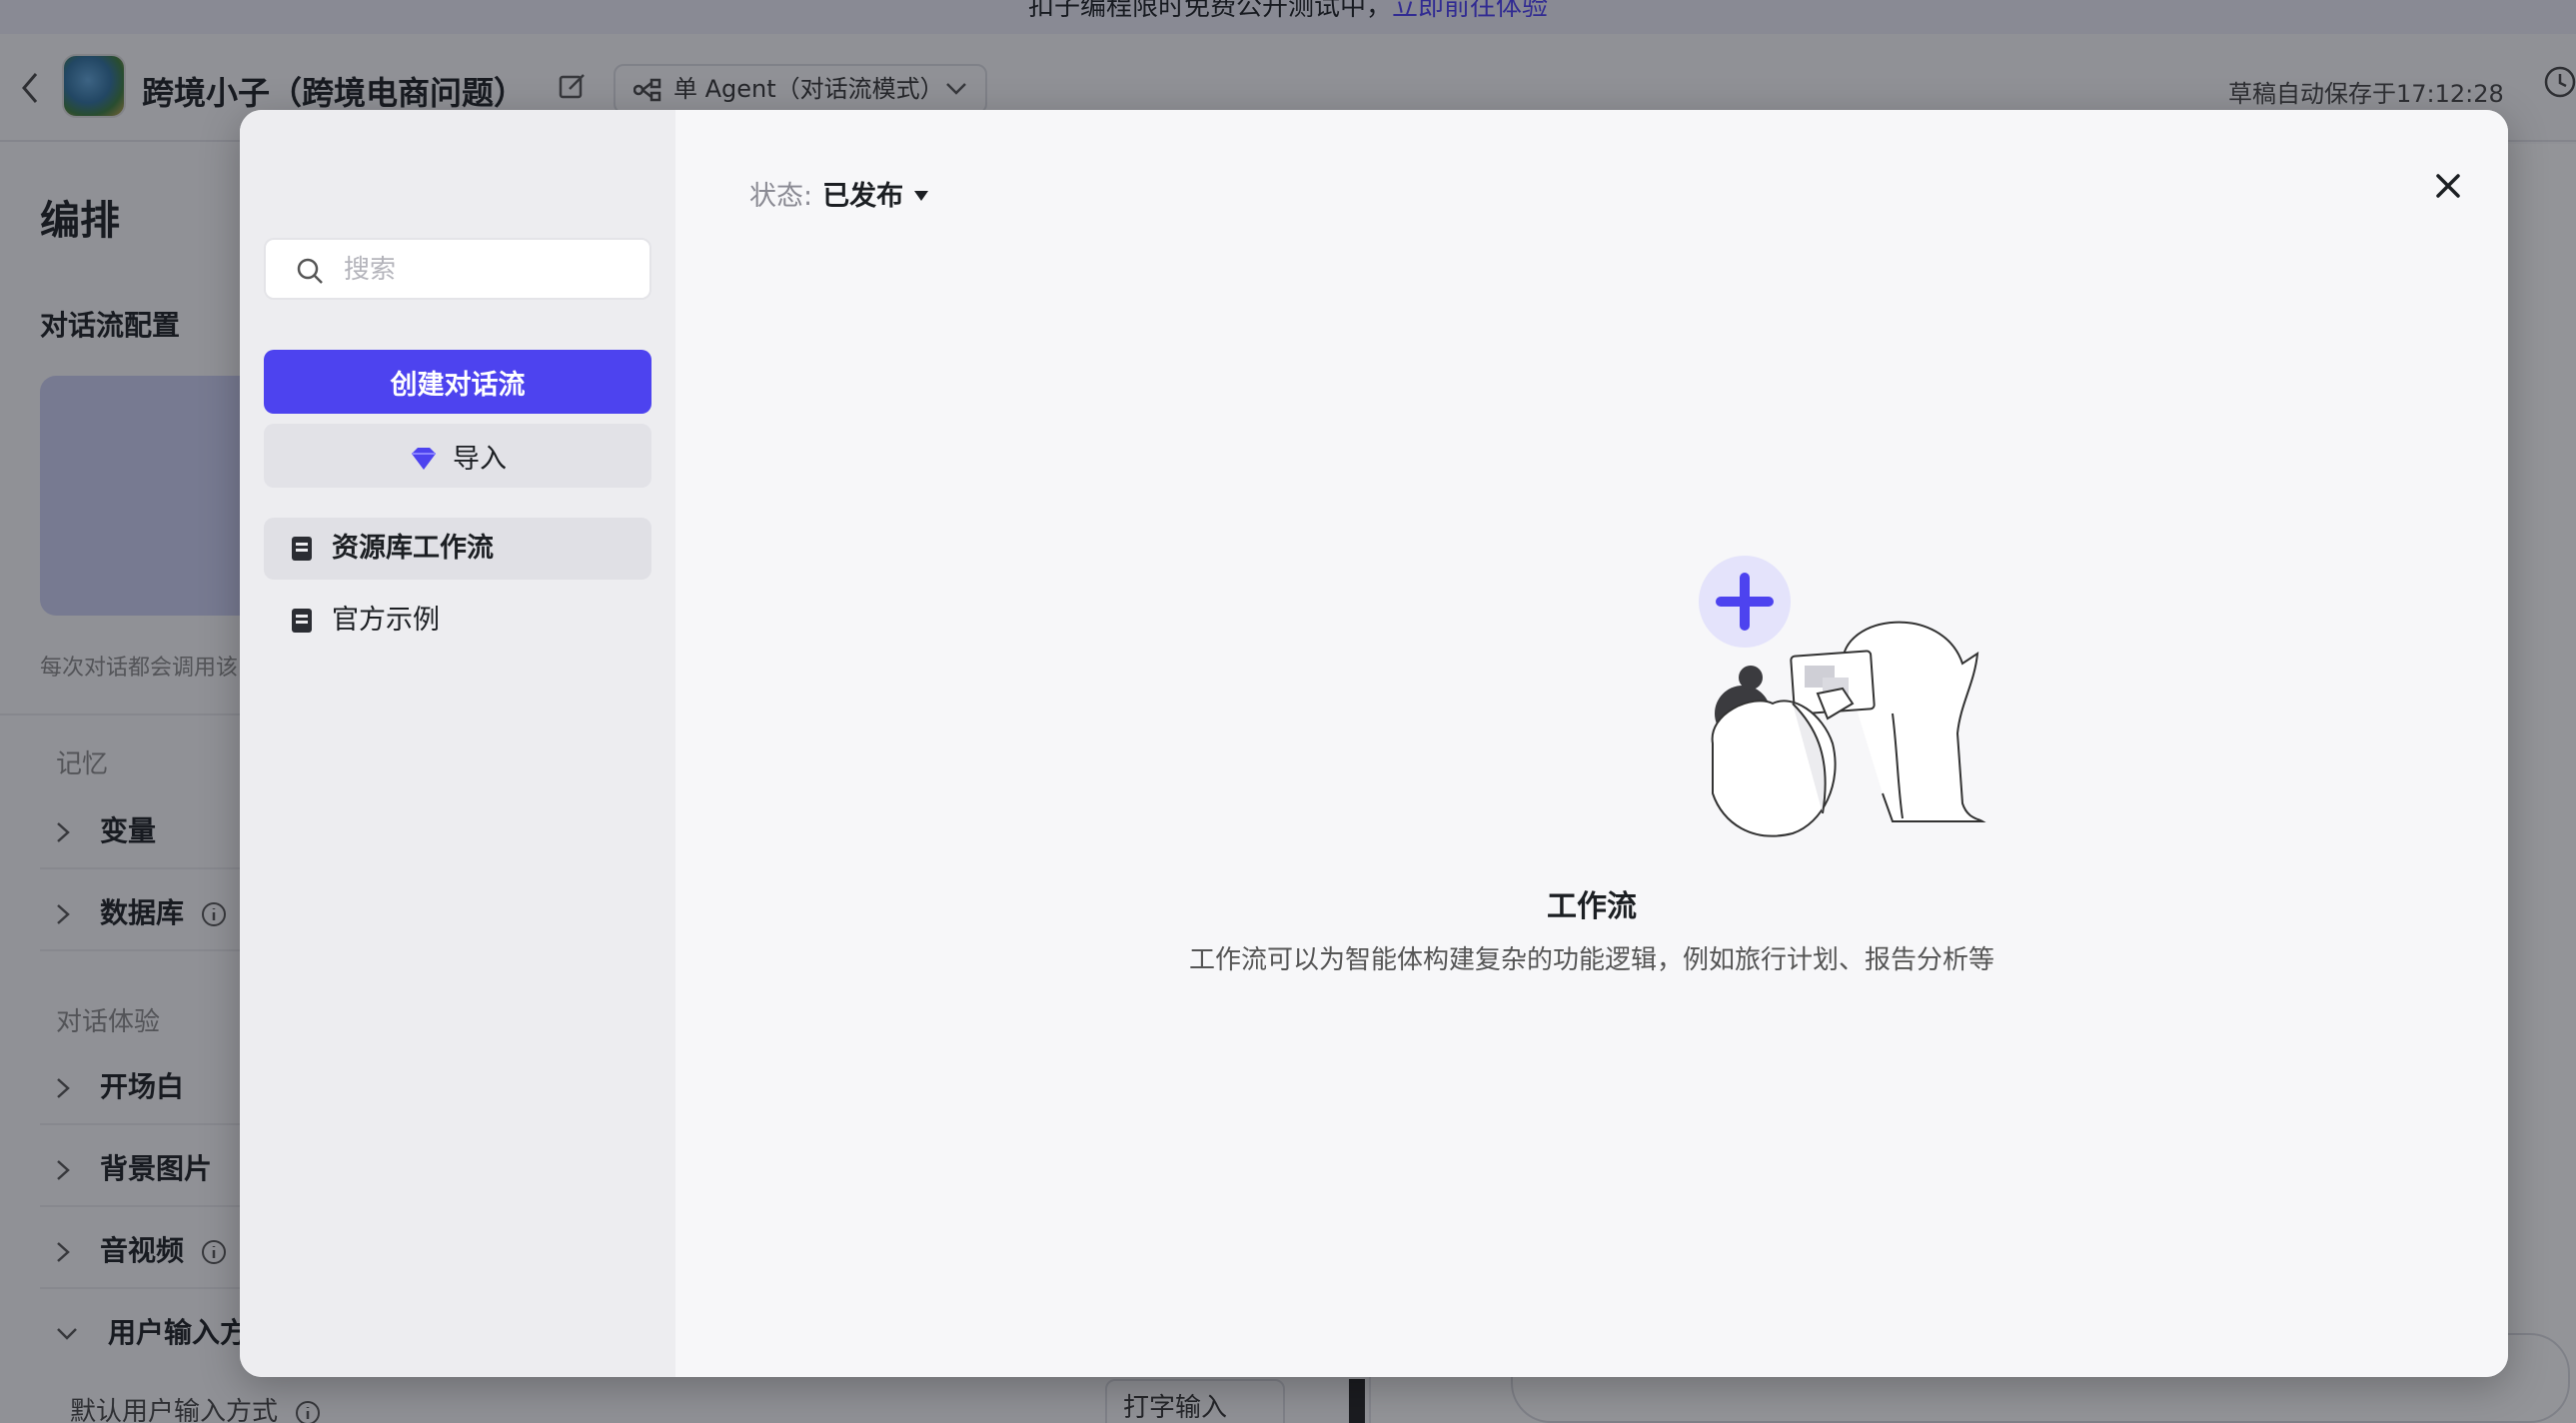 The height and width of the screenshot is (1423, 2576). What do you see at coordinates (413, 548) in the screenshot?
I see `nav-library-label: 资源库工作流` at bounding box center [413, 548].